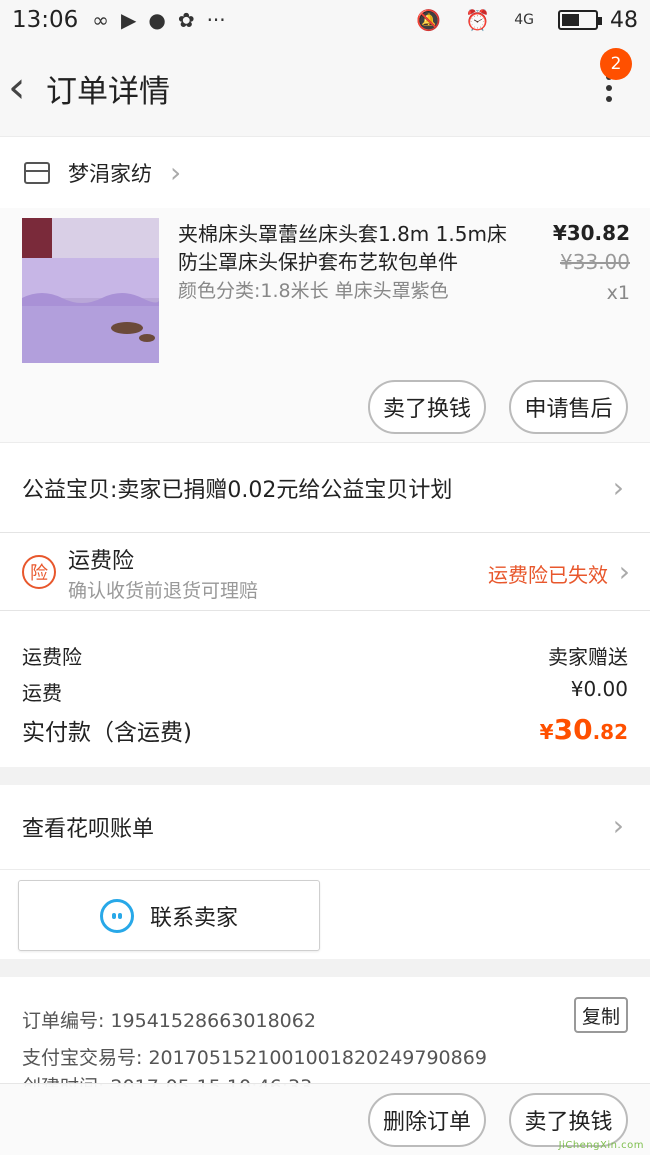 The width and height of the screenshot is (650, 1155). I want to click on cost-label: 运费险, so click(52, 657).